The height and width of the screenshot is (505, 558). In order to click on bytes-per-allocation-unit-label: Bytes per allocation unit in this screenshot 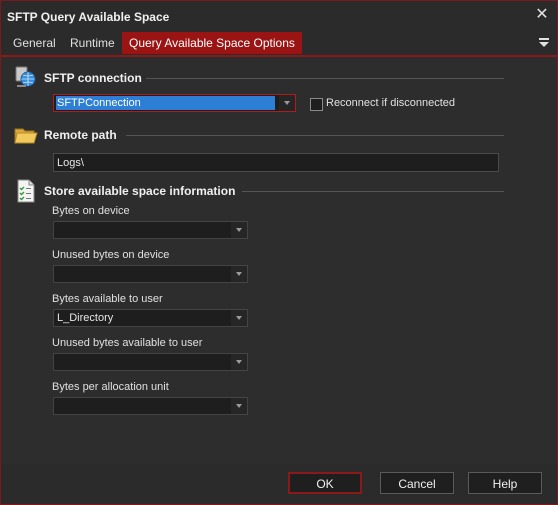, I will do `click(110, 387)`.